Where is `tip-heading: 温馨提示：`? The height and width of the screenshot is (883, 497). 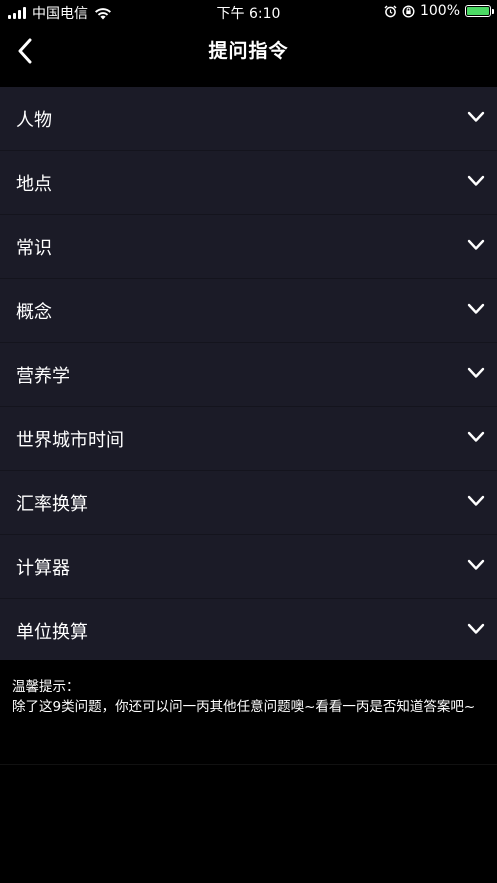 tip-heading: 温馨提示： is located at coordinates (46, 687).